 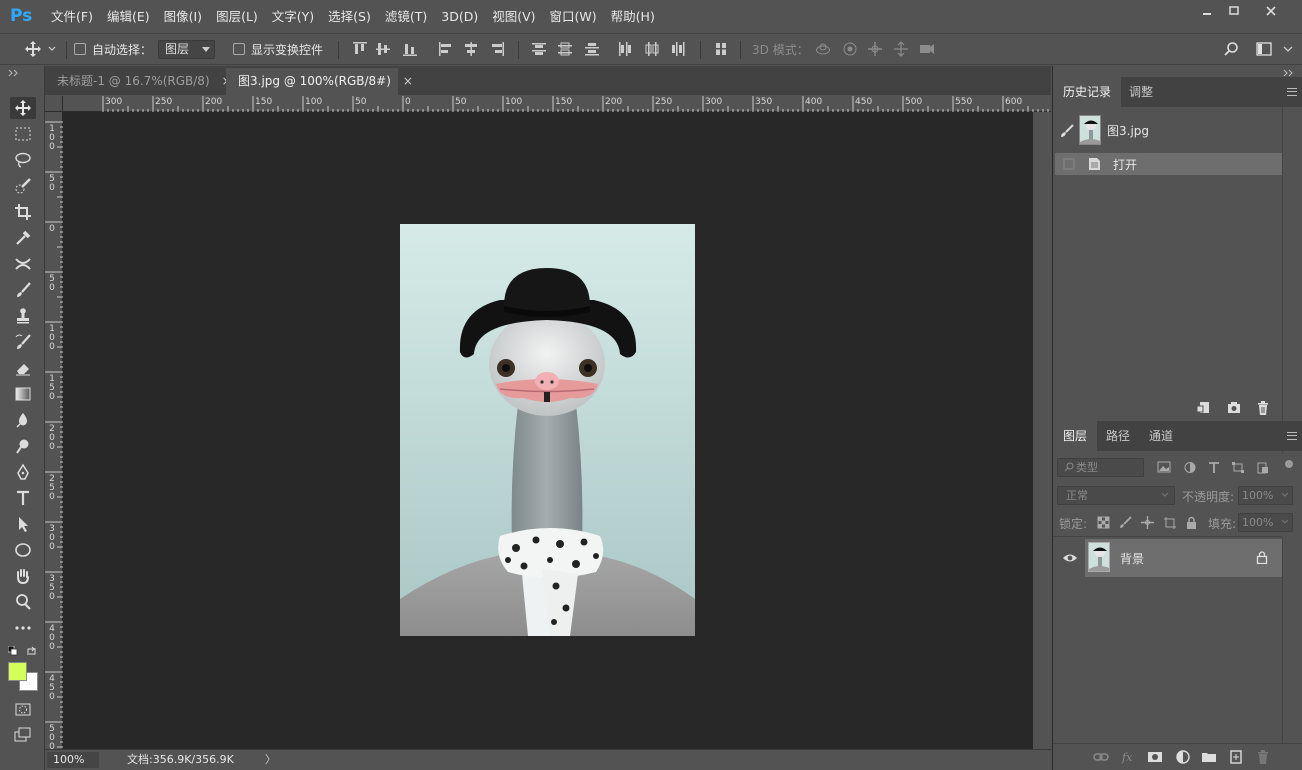 What do you see at coordinates (410, 49) in the screenshot?
I see `align-bottom-icon` at bounding box center [410, 49].